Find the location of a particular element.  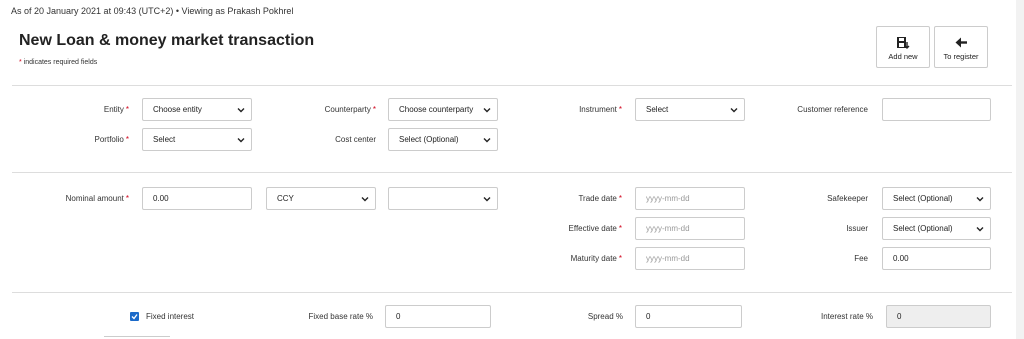

scrollbar is located at coordinates (1020, 169).